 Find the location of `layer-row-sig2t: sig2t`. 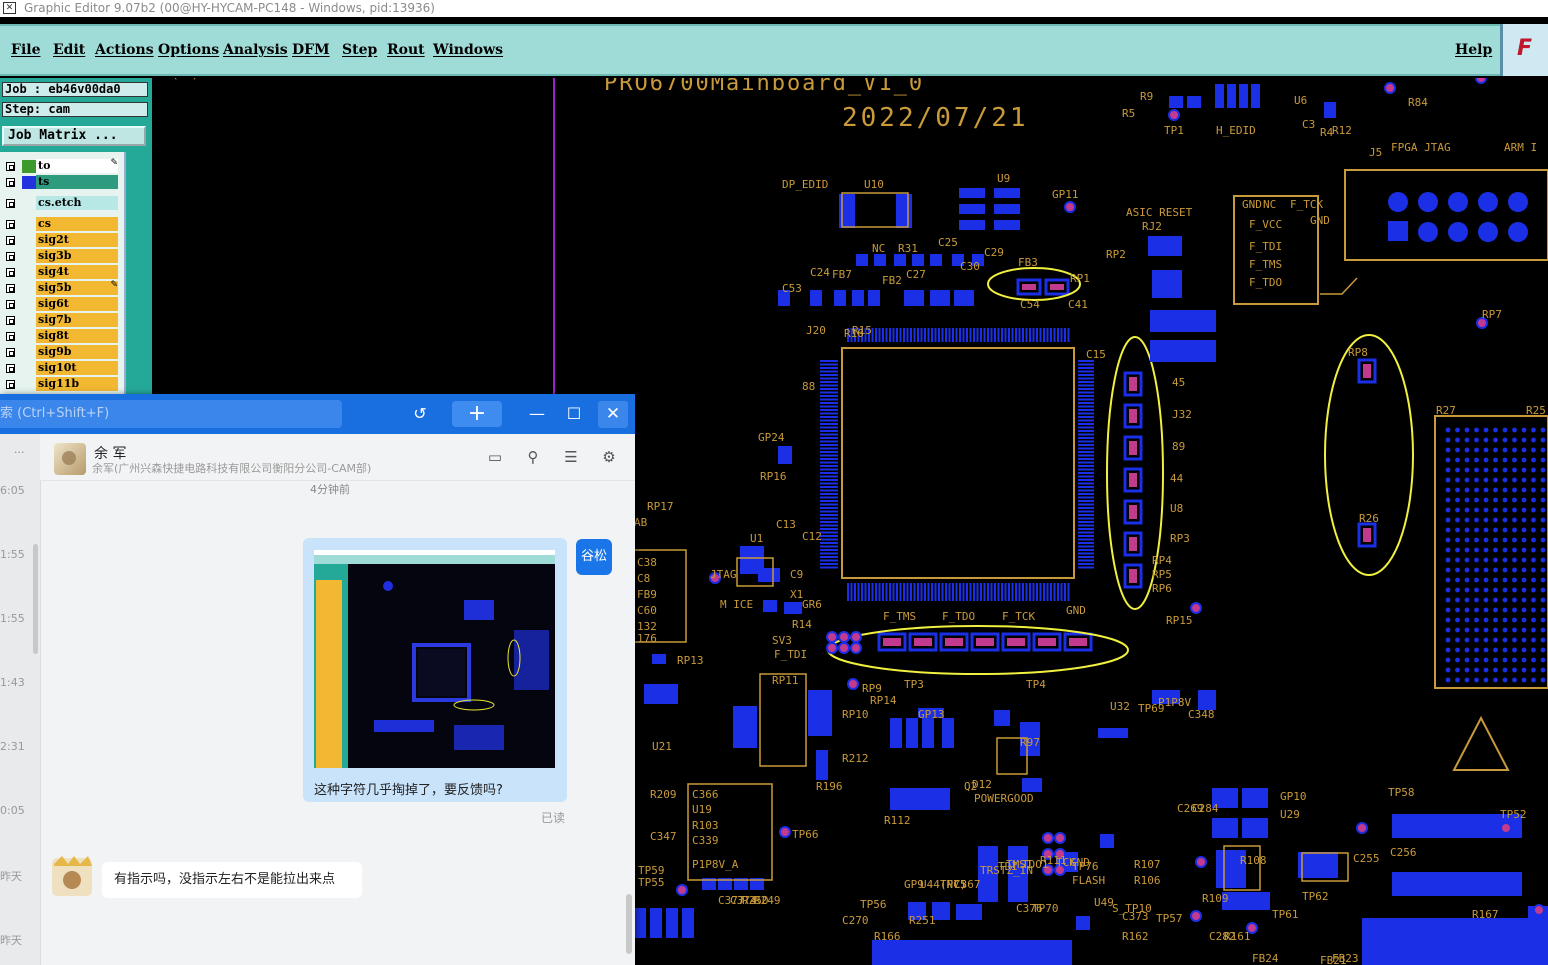

layer-row-sig2t: sig2t is located at coordinates (62, 240).